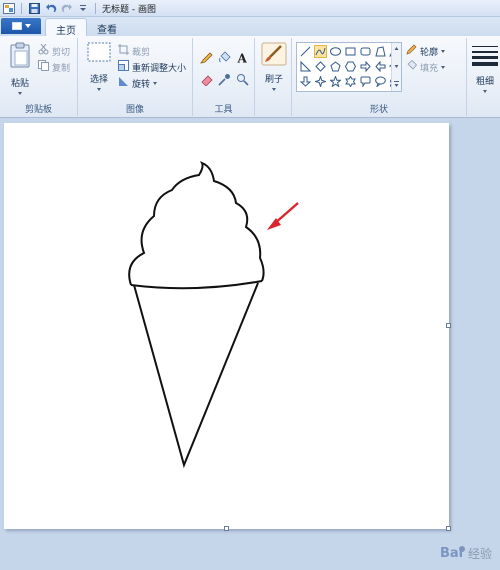  I want to click on copy-icon, so click(43, 67).